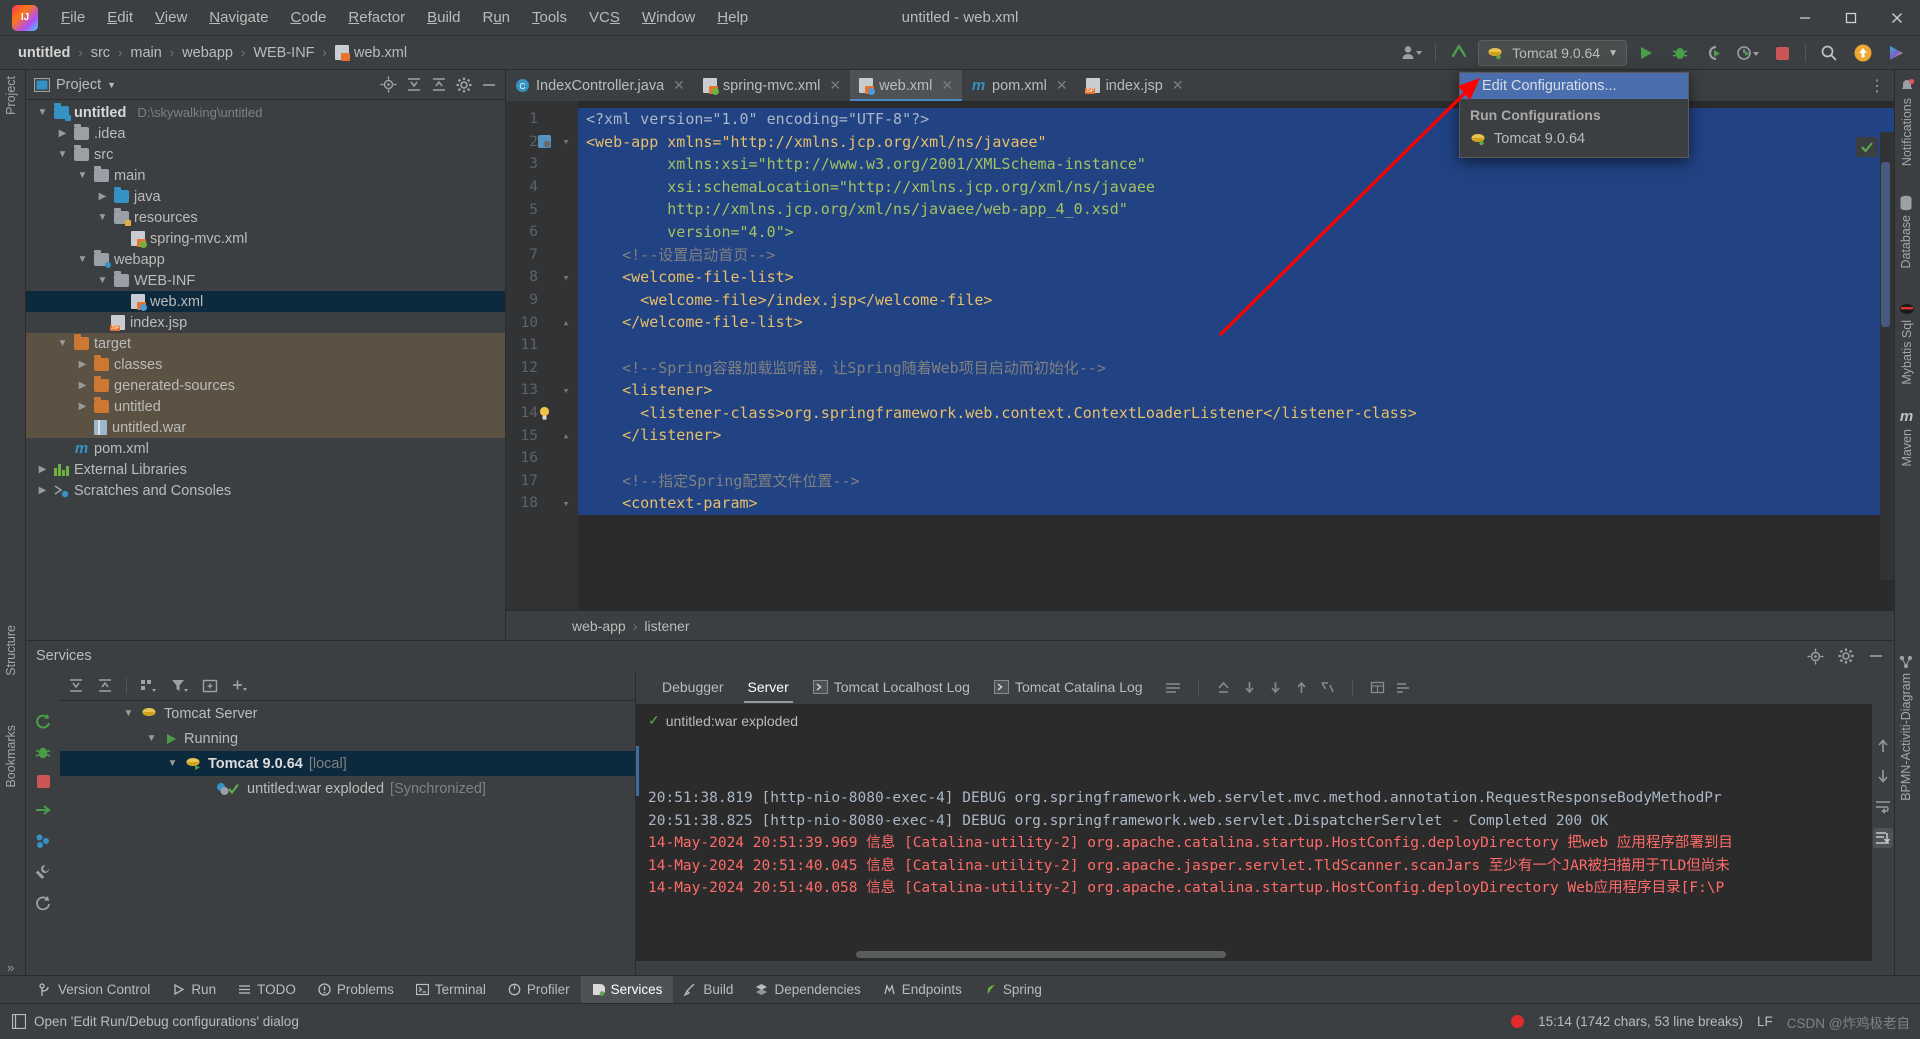  I want to click on breadcrumb-item-main: main, so click(145, 53).